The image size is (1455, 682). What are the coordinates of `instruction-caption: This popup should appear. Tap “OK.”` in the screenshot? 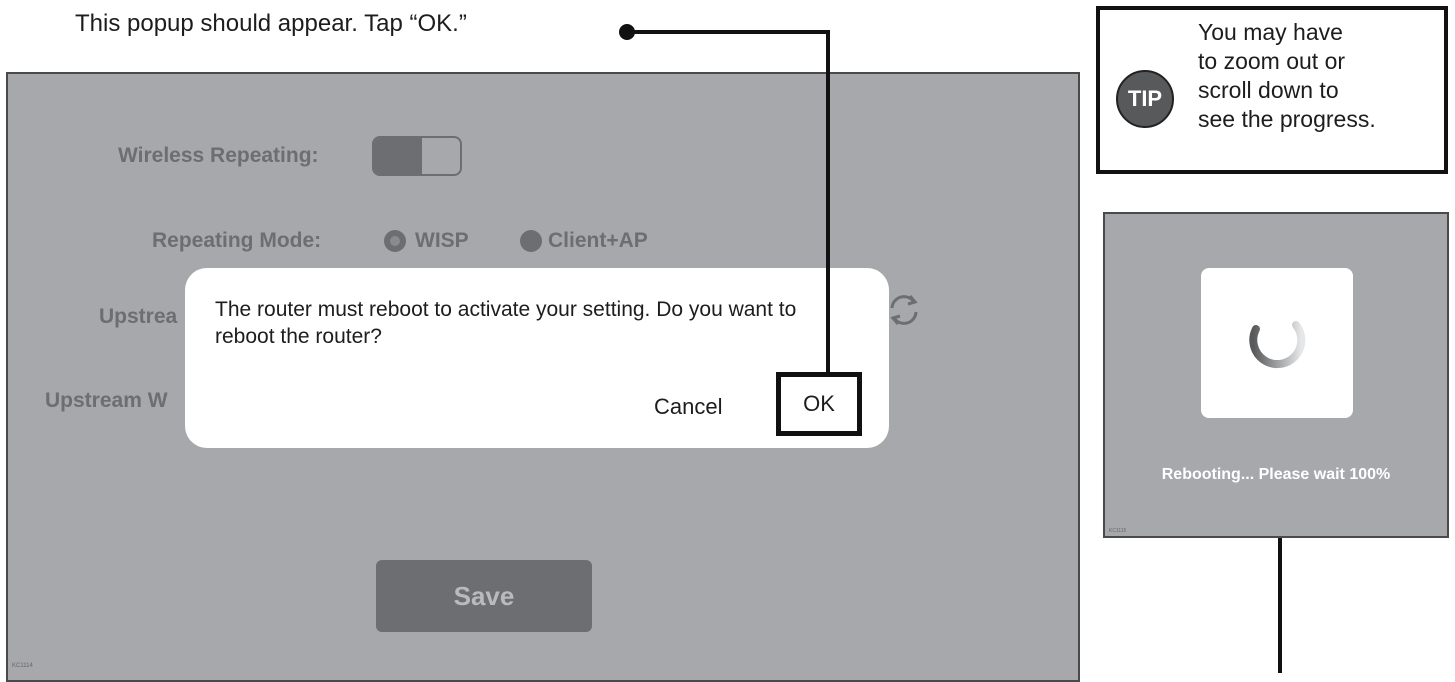 It's located at (271, 23).